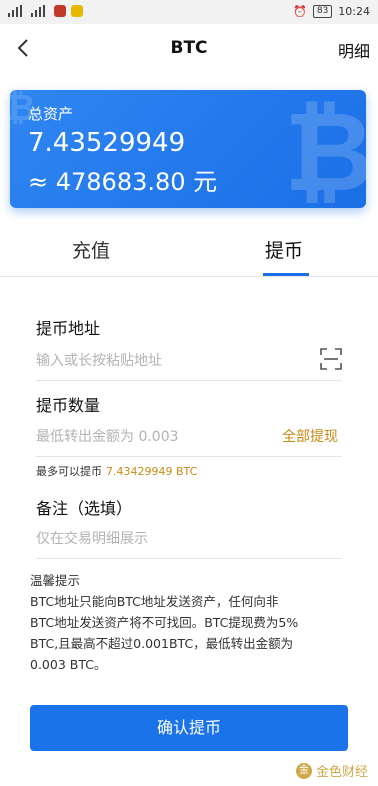 This screenshot has width=378, height=786. Describe the element at coordinates (123, 182) in the screenshot. I see `total-assets-cny: ≈ 478683.80 元` at that location.